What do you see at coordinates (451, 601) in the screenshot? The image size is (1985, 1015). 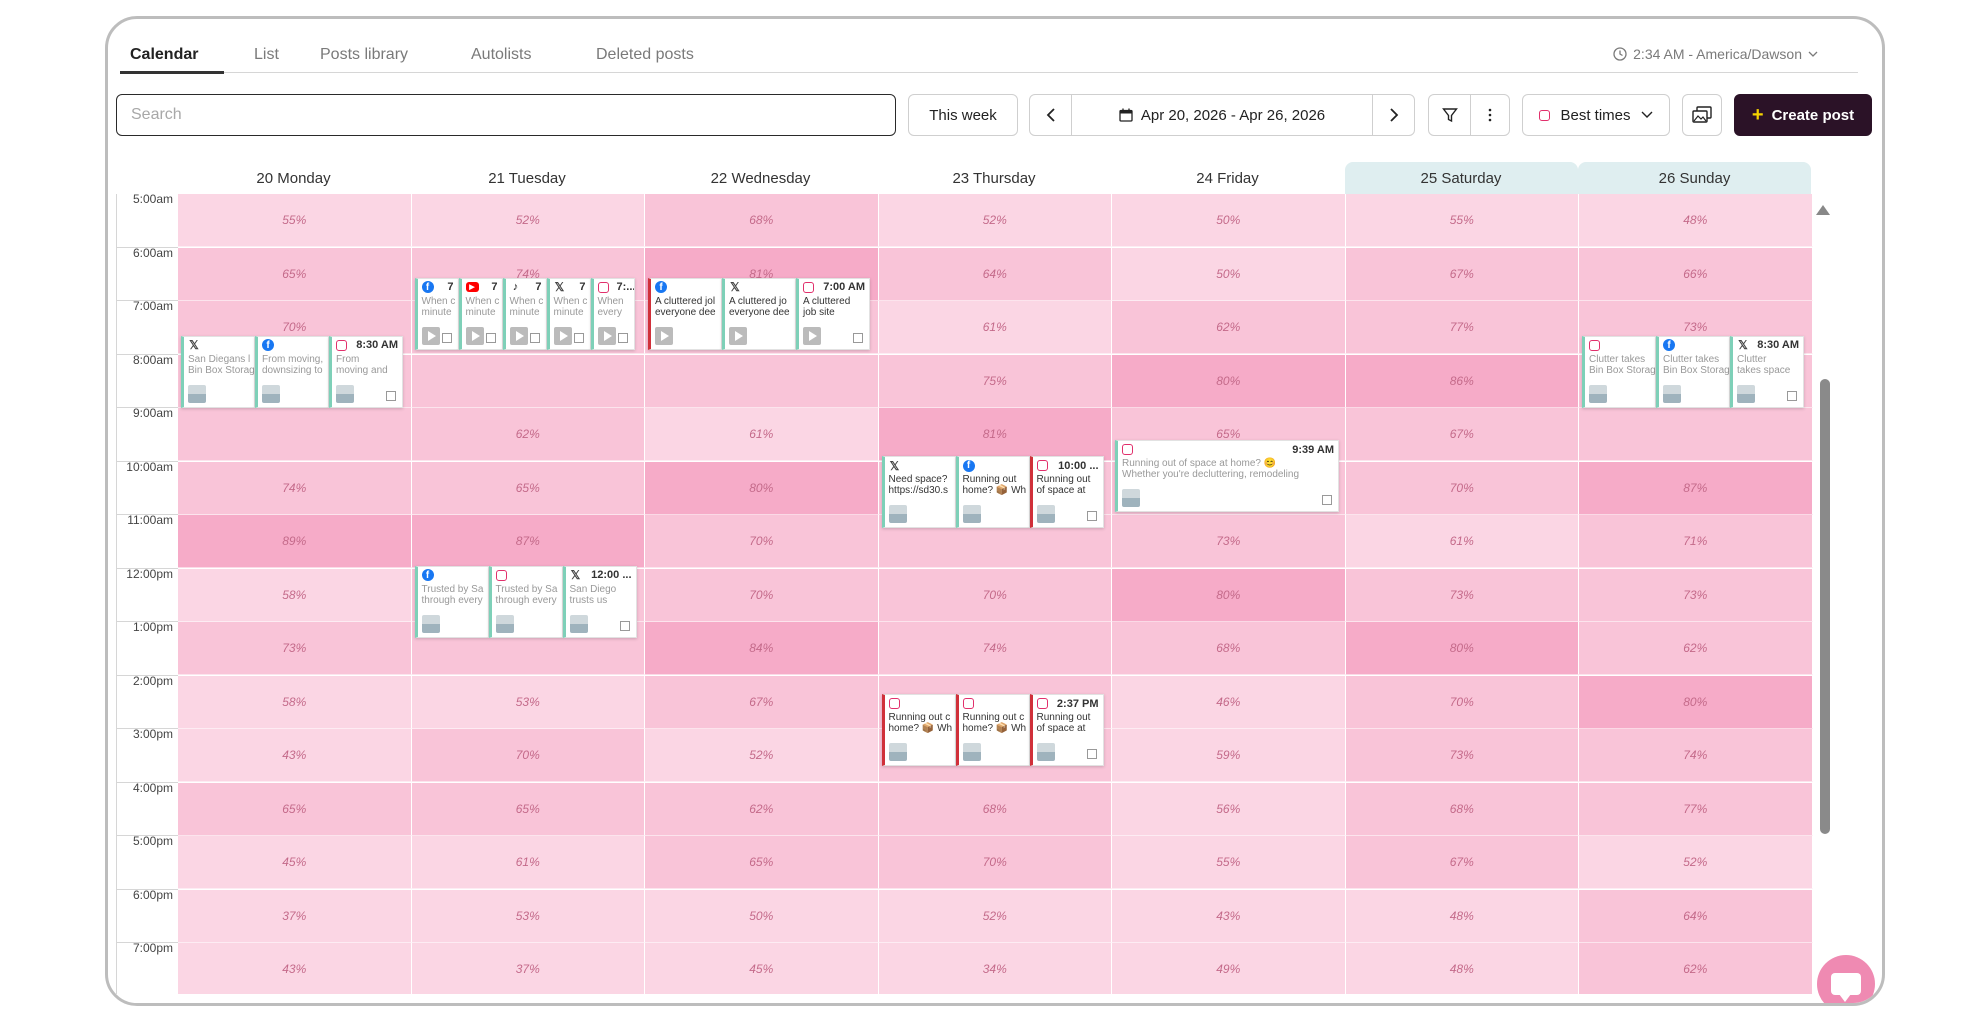 I see `post-card: f Trusted by Sa through every` at bounding box center [451, 601].